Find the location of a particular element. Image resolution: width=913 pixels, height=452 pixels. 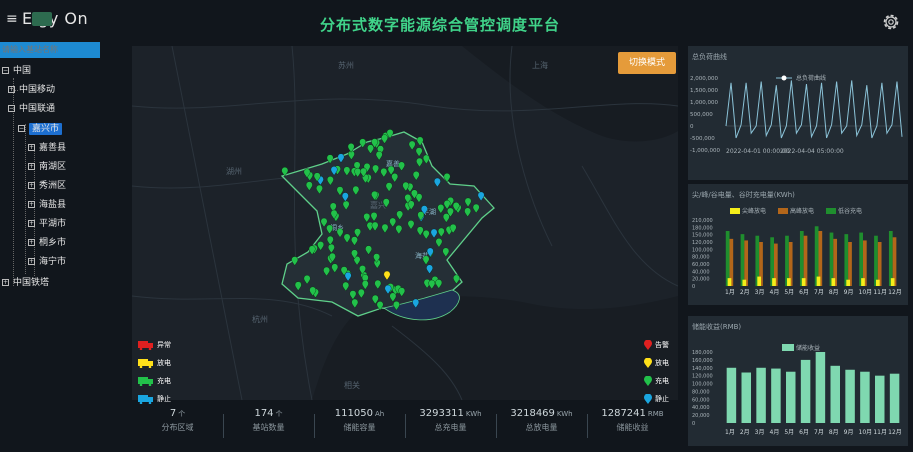

tree-node-tongxiang: + 桐乡市 is located at coordinates (47, 243).